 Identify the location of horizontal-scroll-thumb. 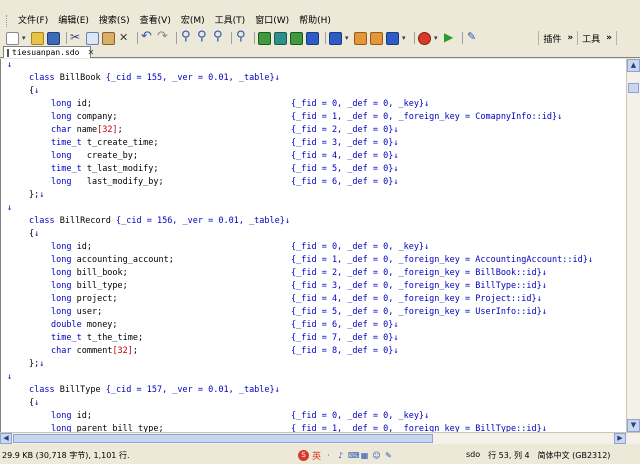
(223, 438).